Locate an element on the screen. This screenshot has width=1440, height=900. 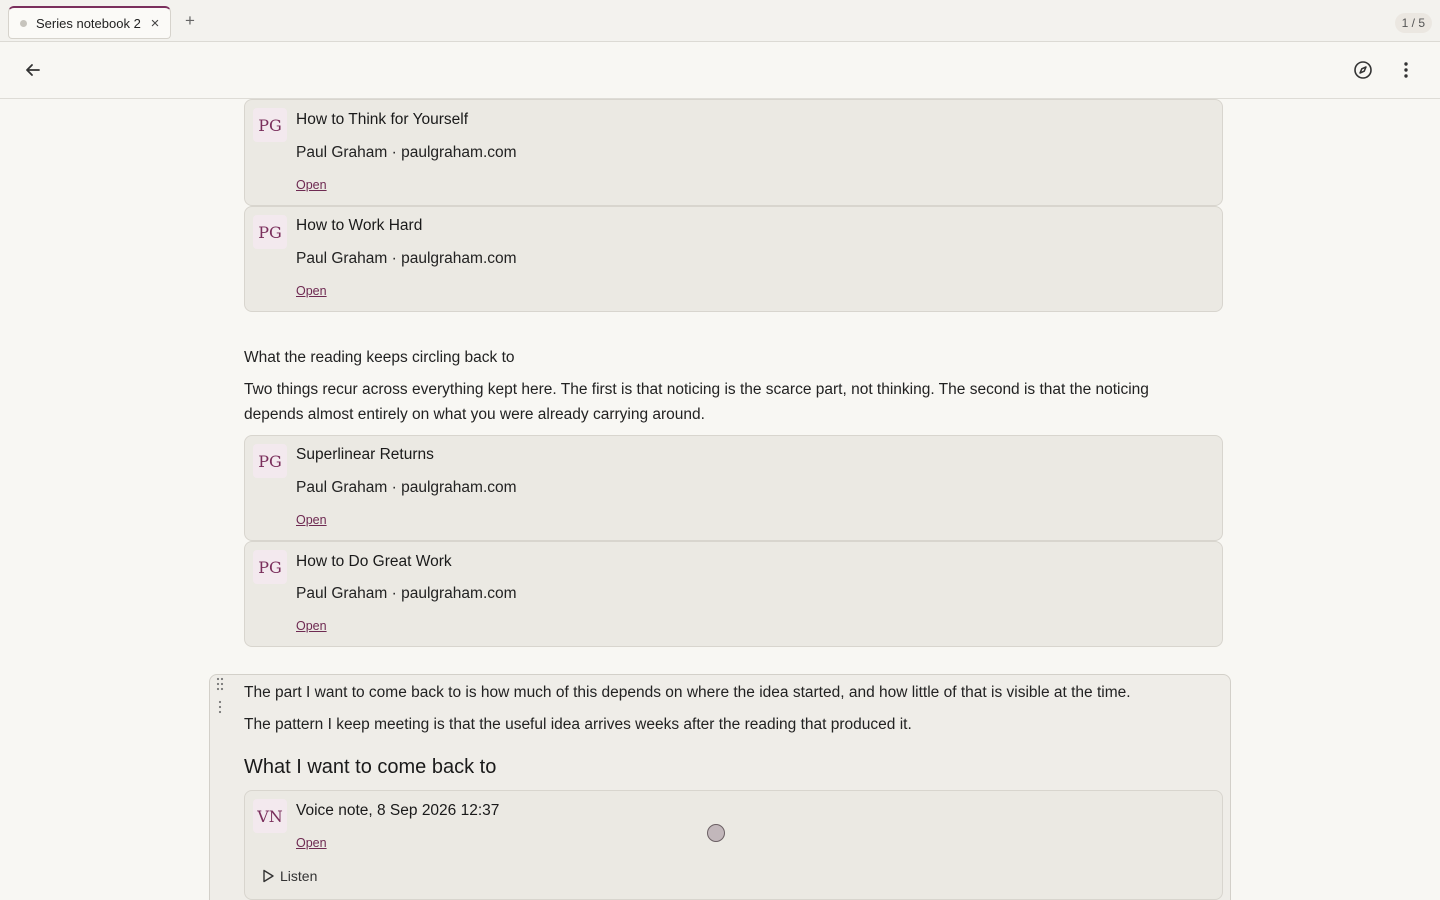
page-count-badge: 1 / 5 is located at coordinates (1413, 23).